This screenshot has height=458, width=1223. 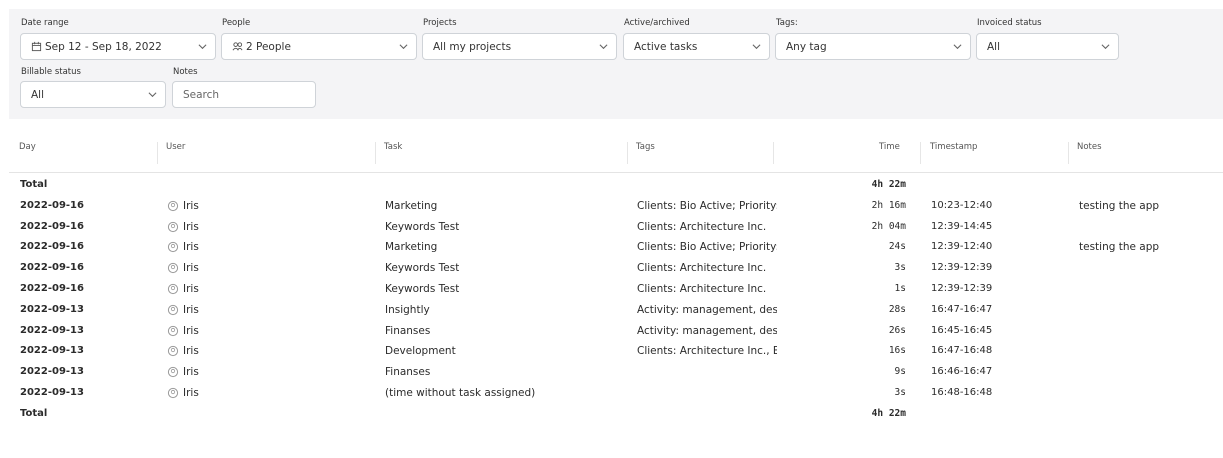 What do you see at coordinates (460, 392) in the screenshot?
I see `row-task: (time without task assigned)` at bounding box center [460, 392].